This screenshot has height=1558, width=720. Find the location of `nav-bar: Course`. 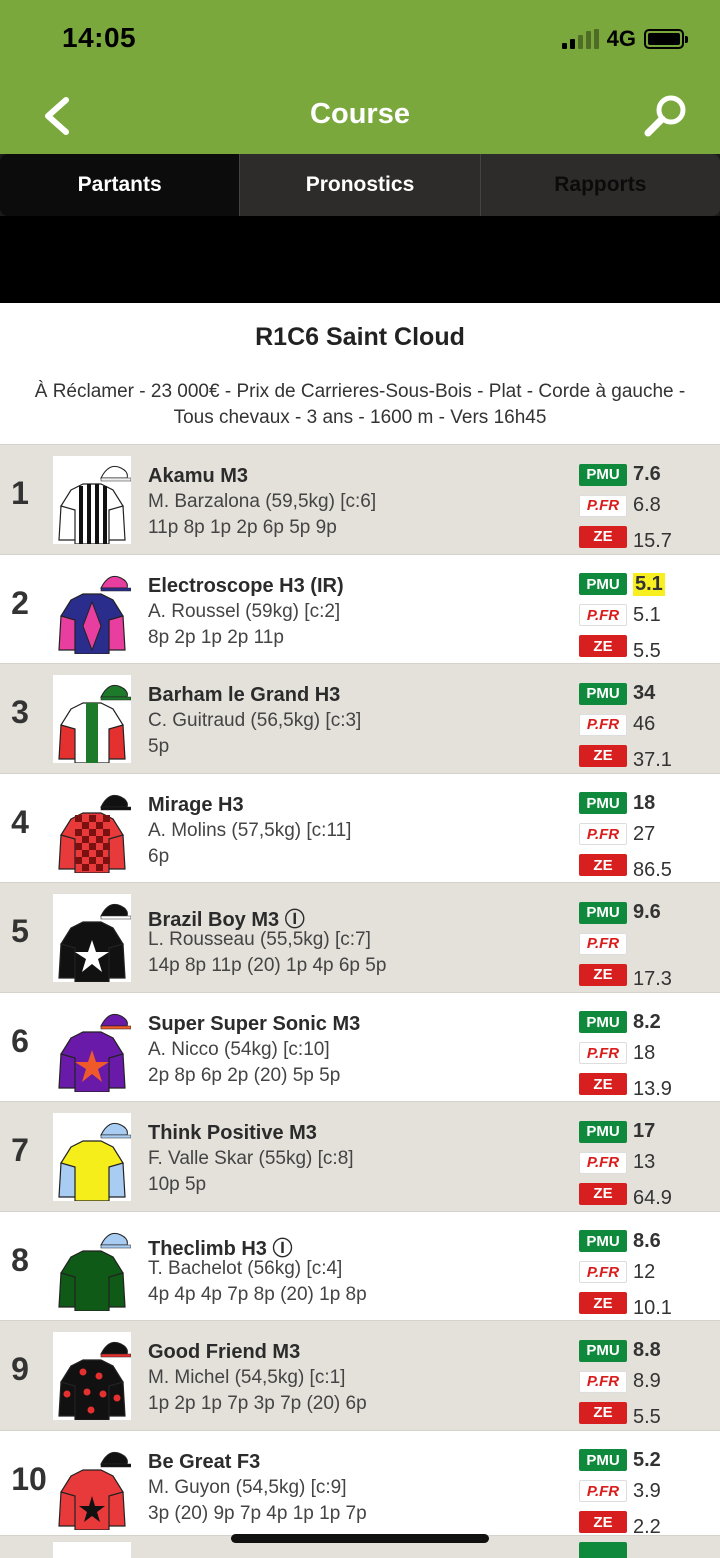

nav-bar: Course is located at coordinates (360, 117).